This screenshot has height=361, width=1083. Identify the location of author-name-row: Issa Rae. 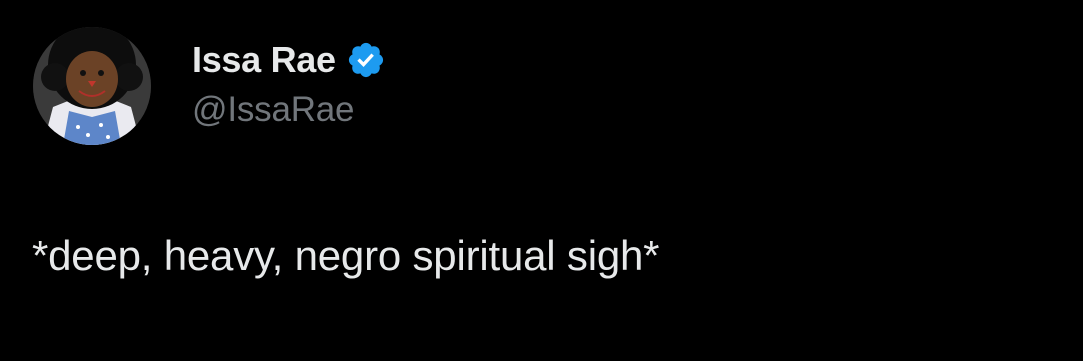
(289, 60).